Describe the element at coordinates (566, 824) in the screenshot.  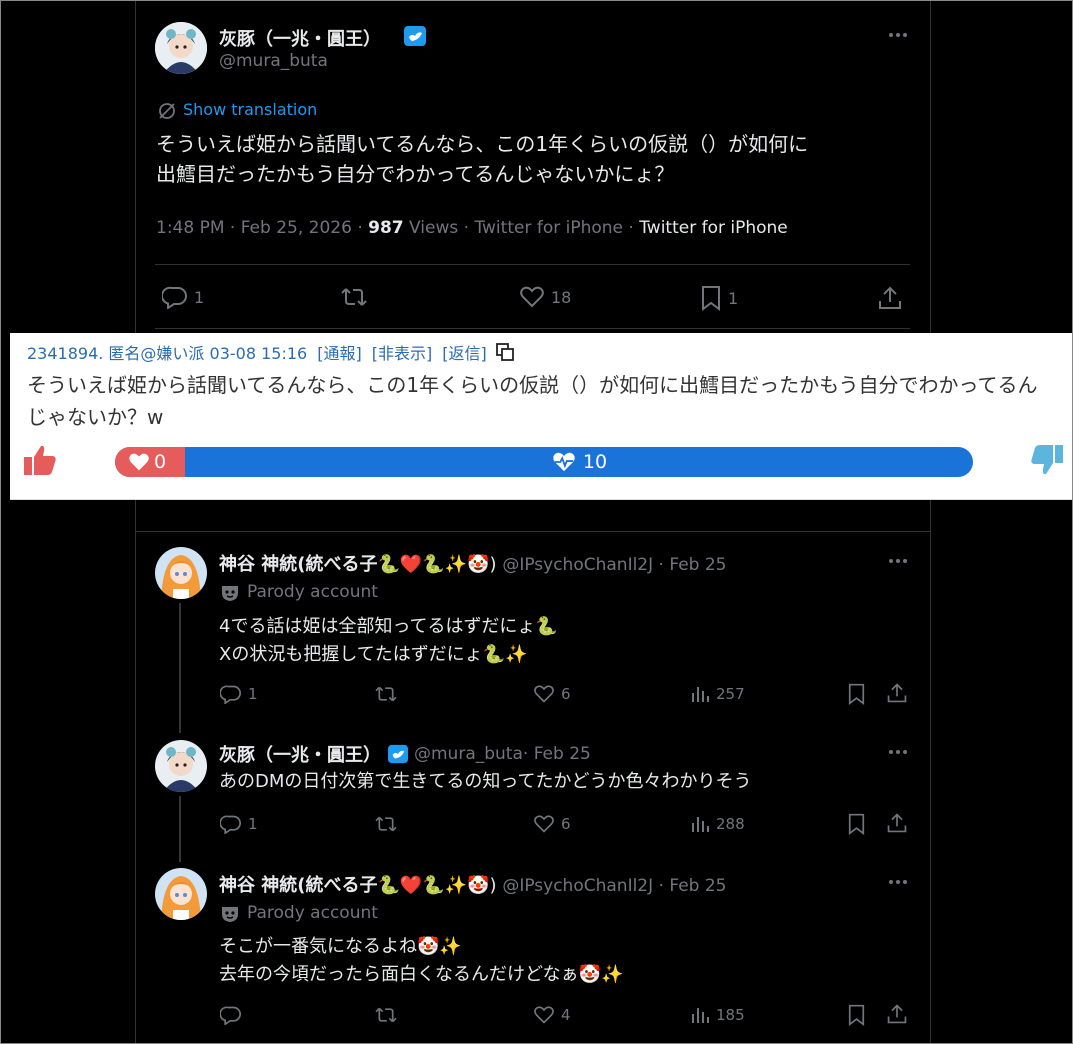
I see `like-count: 6` at that location.